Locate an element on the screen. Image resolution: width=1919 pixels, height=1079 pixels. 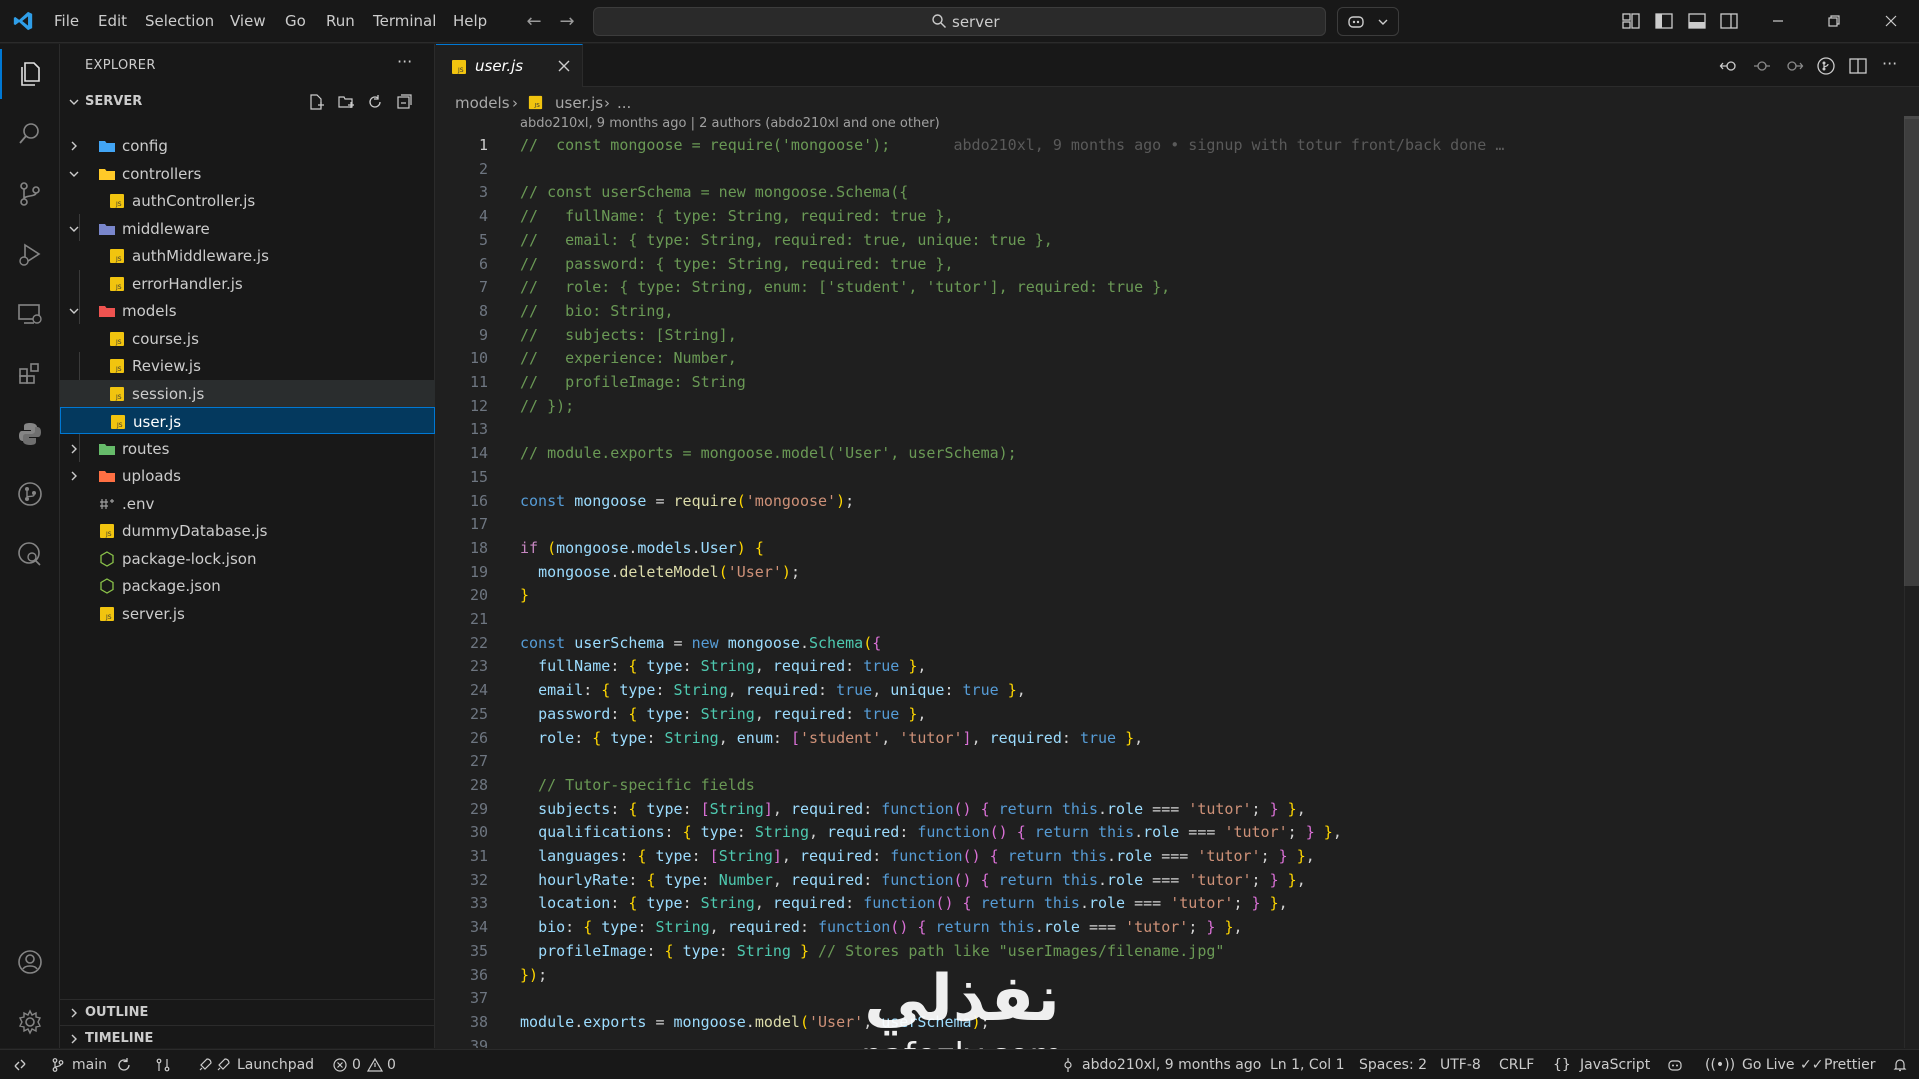
next-revision-icon is located at coordinates (1794, 66).